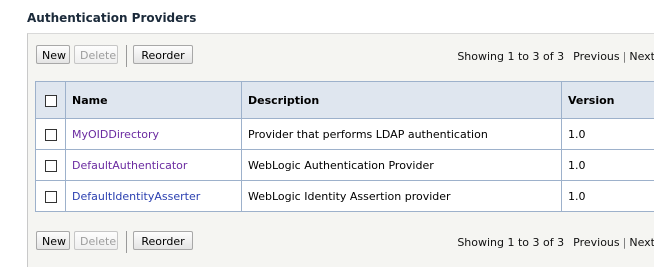  Describe the element at coordinates (136, 196) in the screenshot. I see `provider-link: DefaultIdentityAsserter` at that location.